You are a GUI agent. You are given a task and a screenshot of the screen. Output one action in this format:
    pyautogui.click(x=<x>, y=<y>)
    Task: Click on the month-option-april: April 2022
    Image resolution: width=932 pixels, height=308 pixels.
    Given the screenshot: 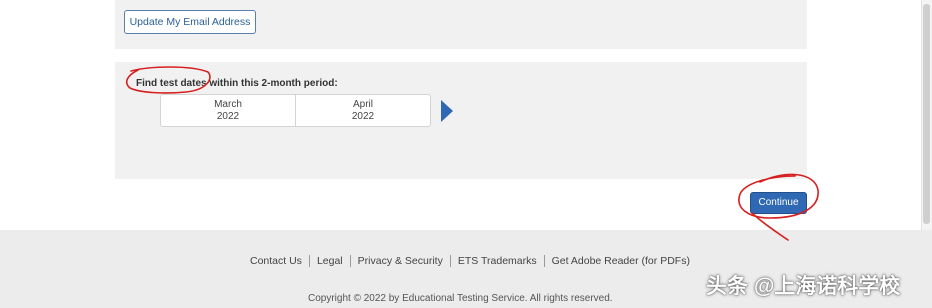 What is the action you would take?
    pyautogui.click(x=362, y=110)
    